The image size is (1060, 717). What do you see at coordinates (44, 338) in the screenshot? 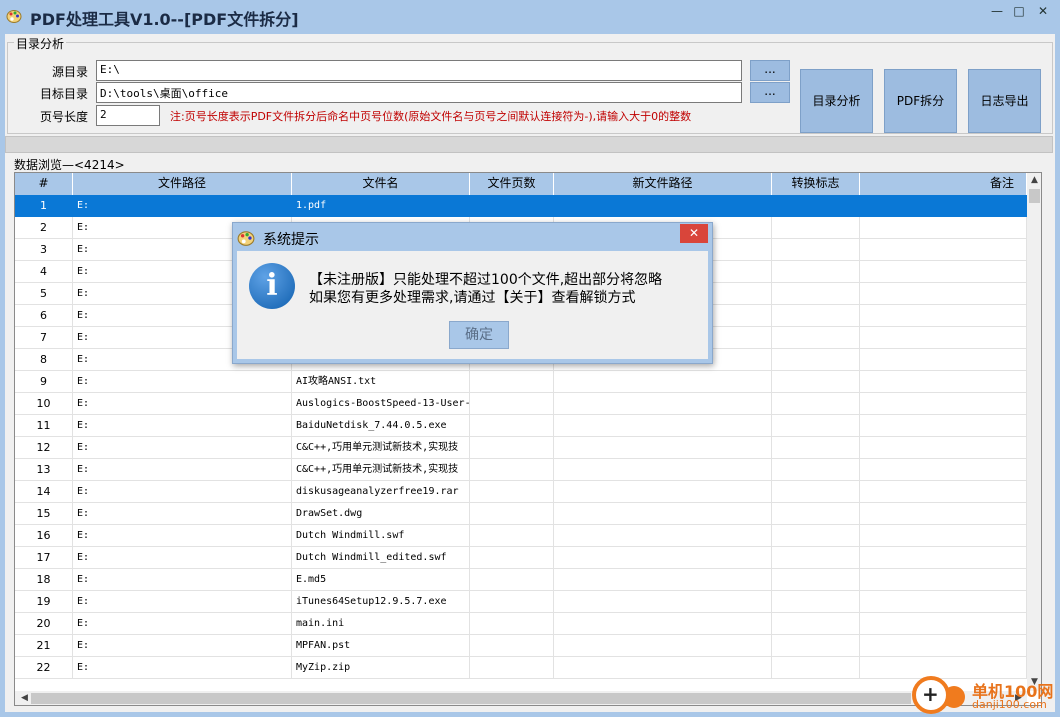
I see `cell-index: 7` at bounding box center [44, 338].